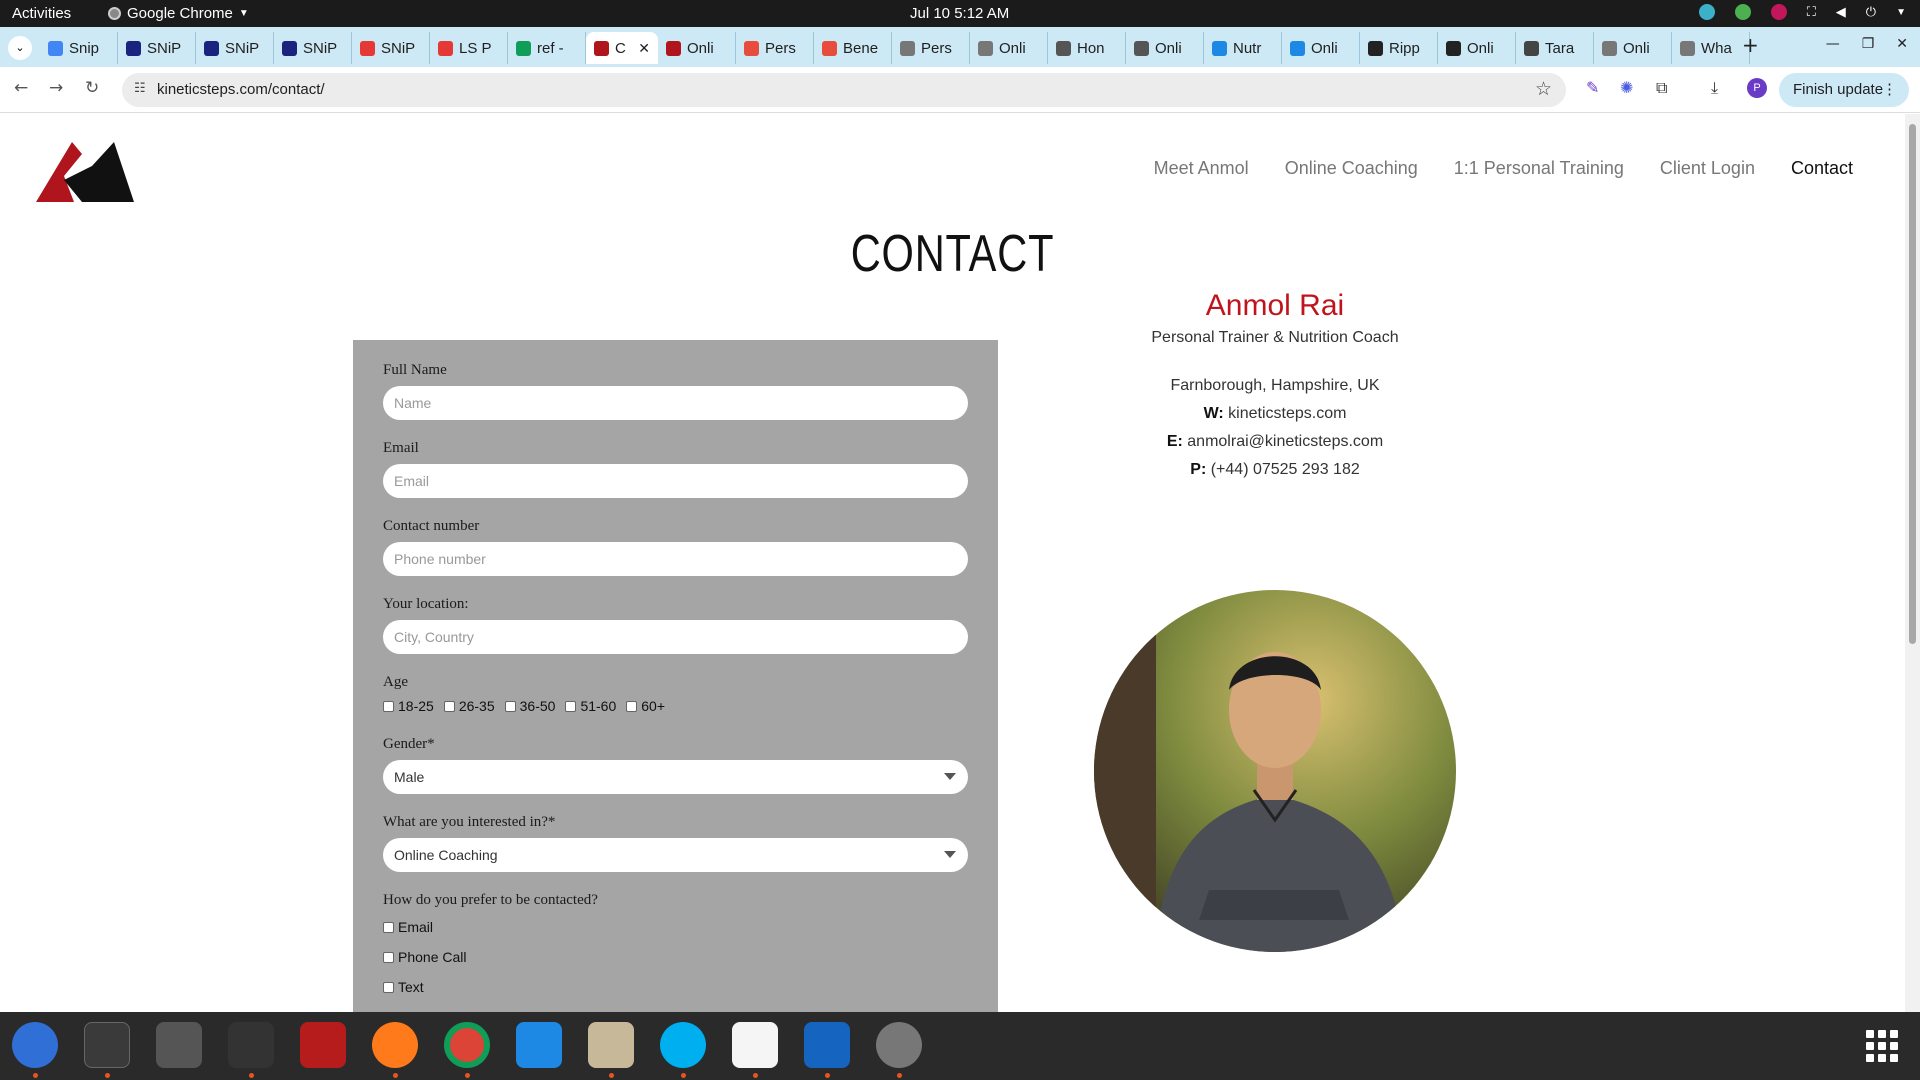 Image resolution: width=1920 pixels, height=1080 pixels. I want to click on chrome-dock-icon, so click(467, 1045).